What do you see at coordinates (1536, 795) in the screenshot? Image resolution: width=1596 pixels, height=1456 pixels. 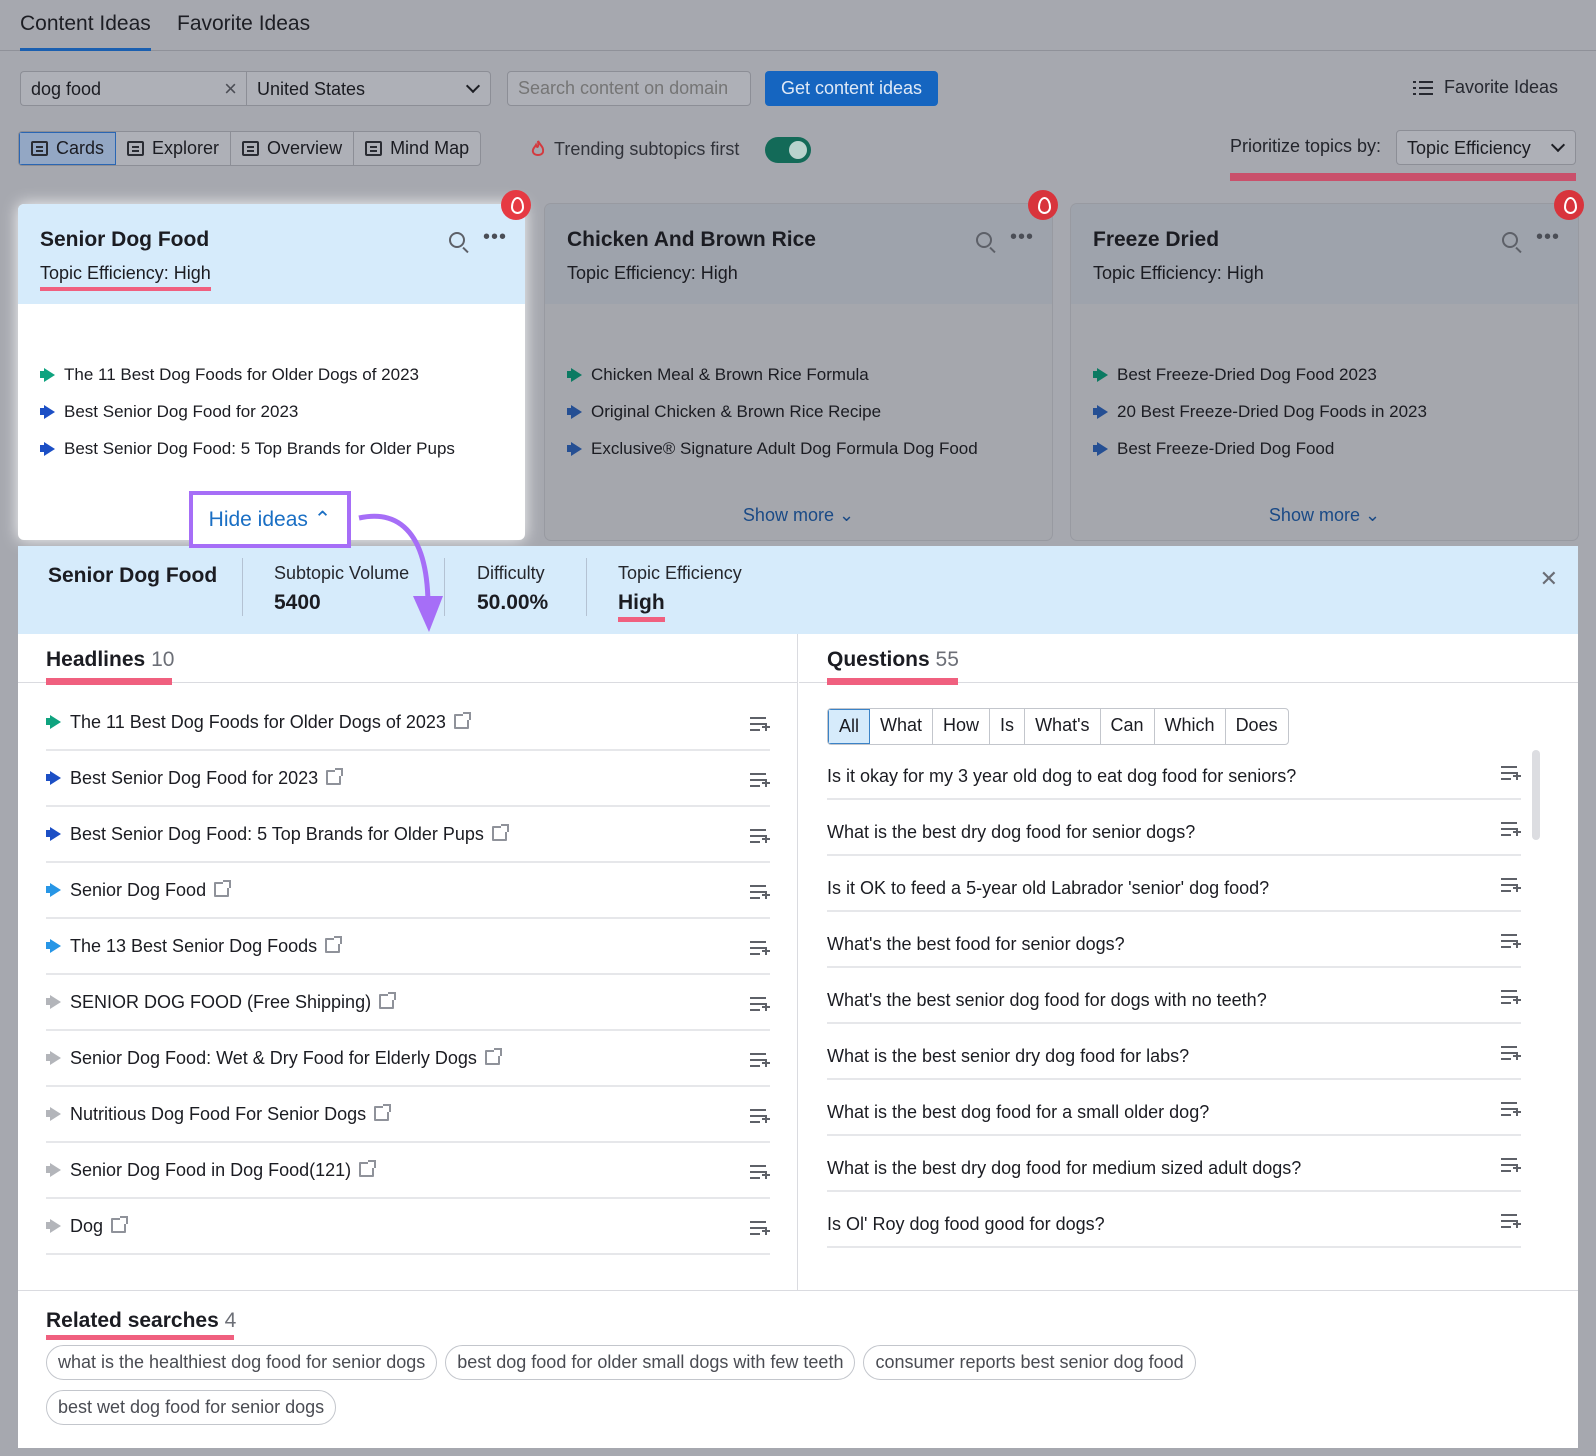 I see `scrollbar` at bounding box center [1536, 795].